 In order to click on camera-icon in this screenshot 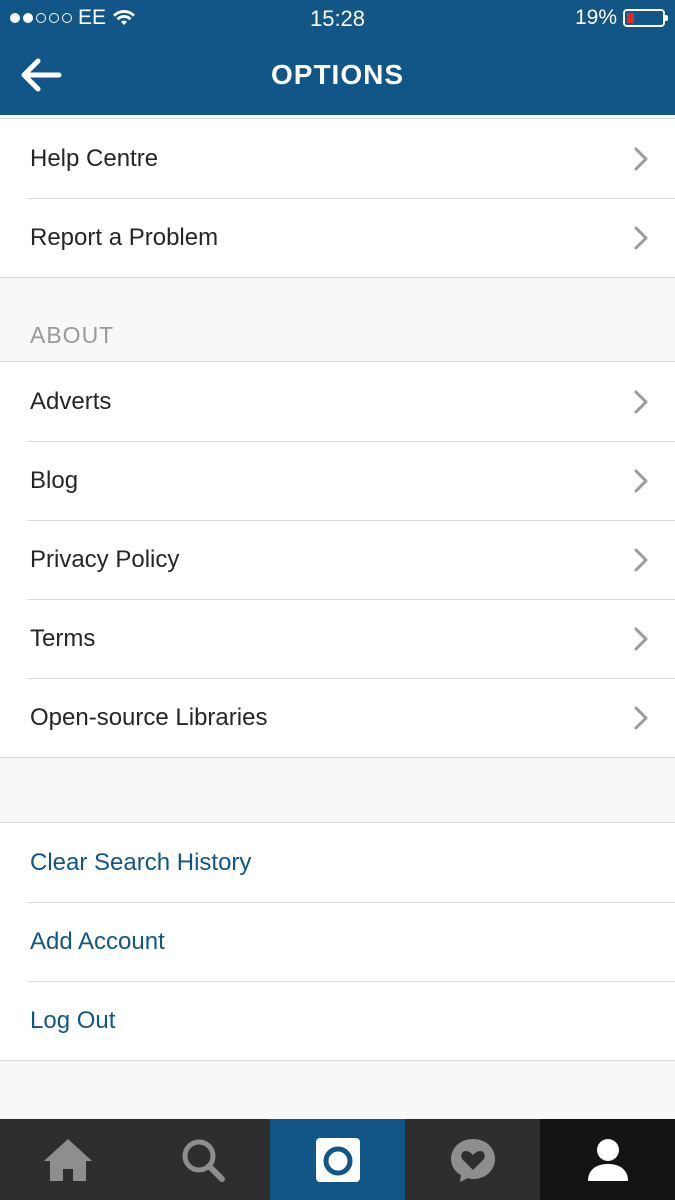, I will do `click(337, 1159)`.